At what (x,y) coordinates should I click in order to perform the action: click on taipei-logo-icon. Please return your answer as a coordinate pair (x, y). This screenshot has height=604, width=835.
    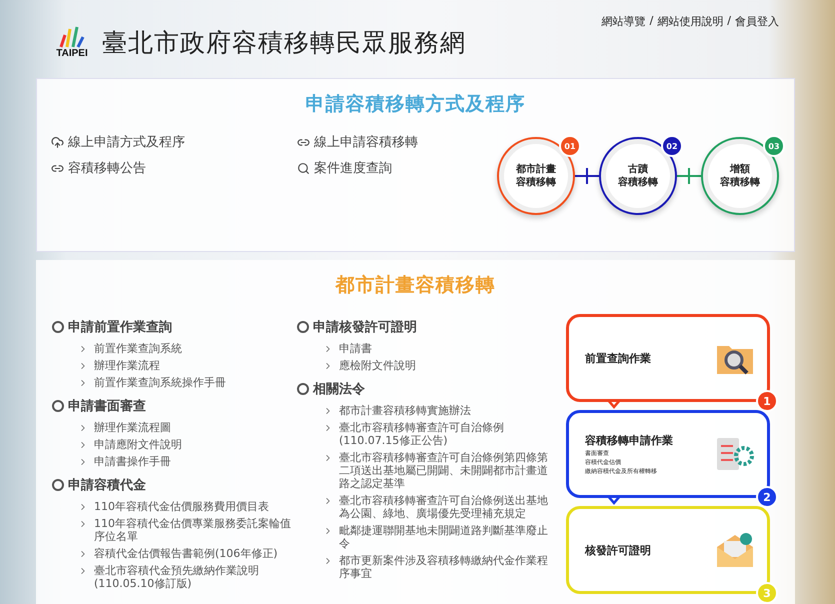
    Looking at the image, I should click on (72, 37).